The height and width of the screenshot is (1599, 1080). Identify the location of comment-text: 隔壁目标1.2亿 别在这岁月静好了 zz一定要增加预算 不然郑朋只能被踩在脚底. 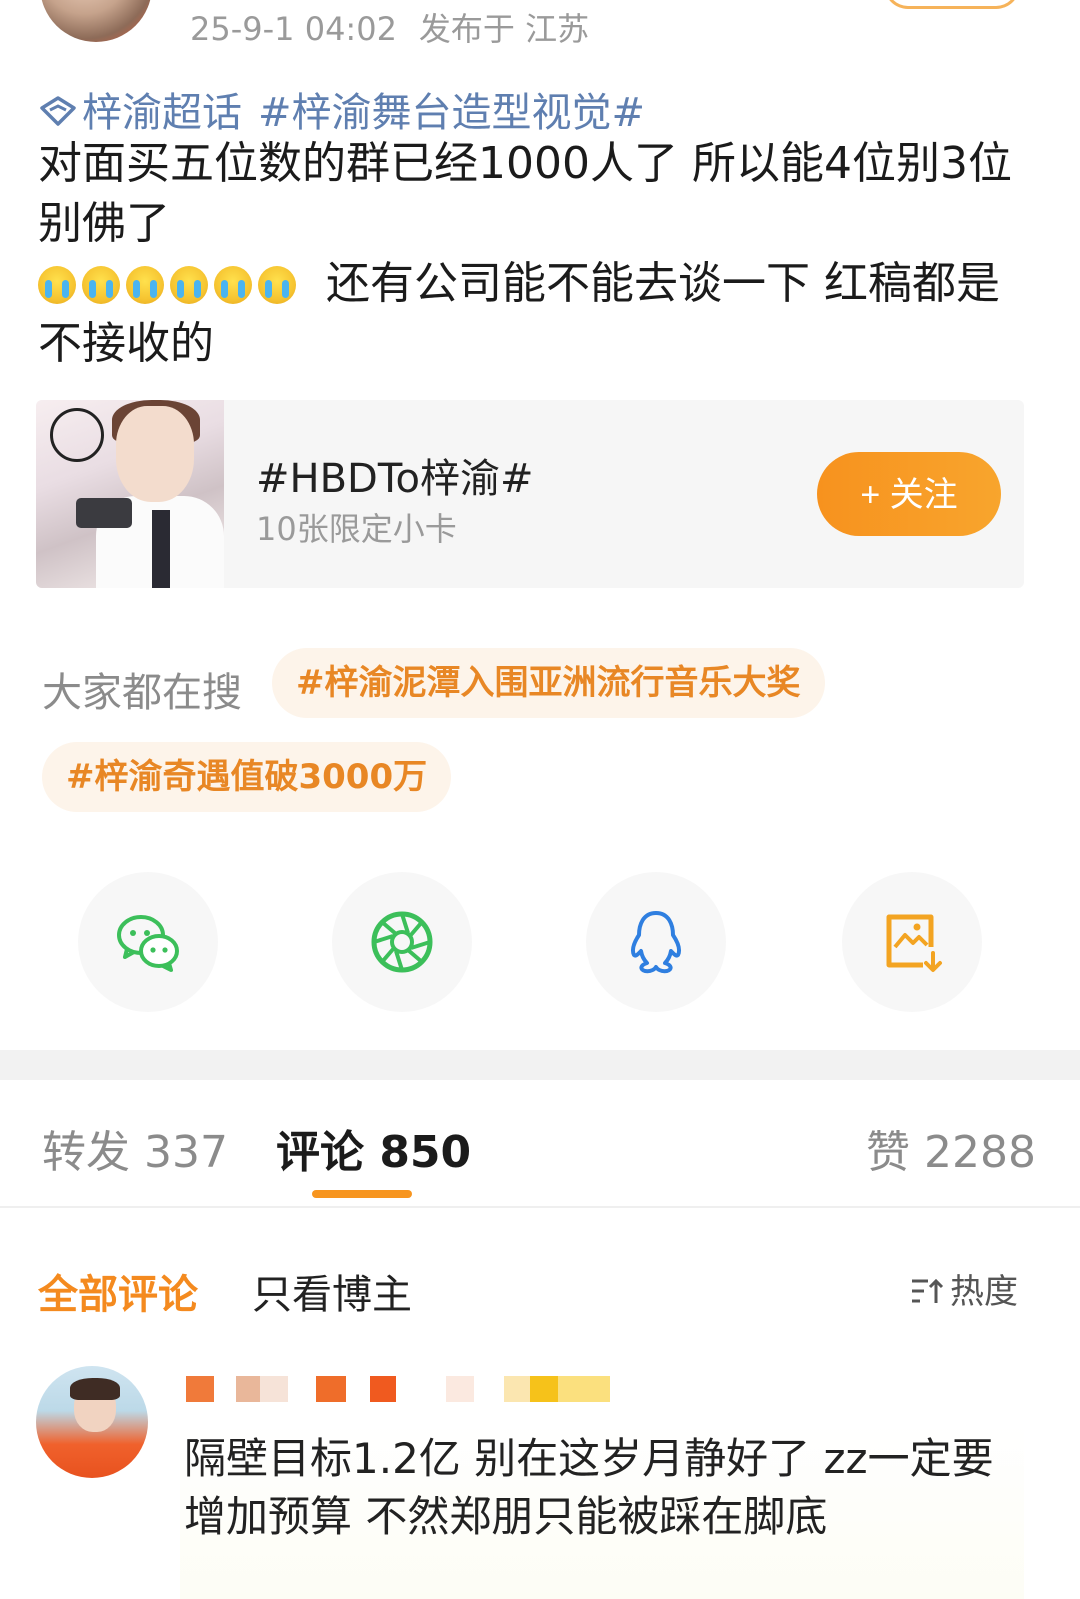
(589, 1487).